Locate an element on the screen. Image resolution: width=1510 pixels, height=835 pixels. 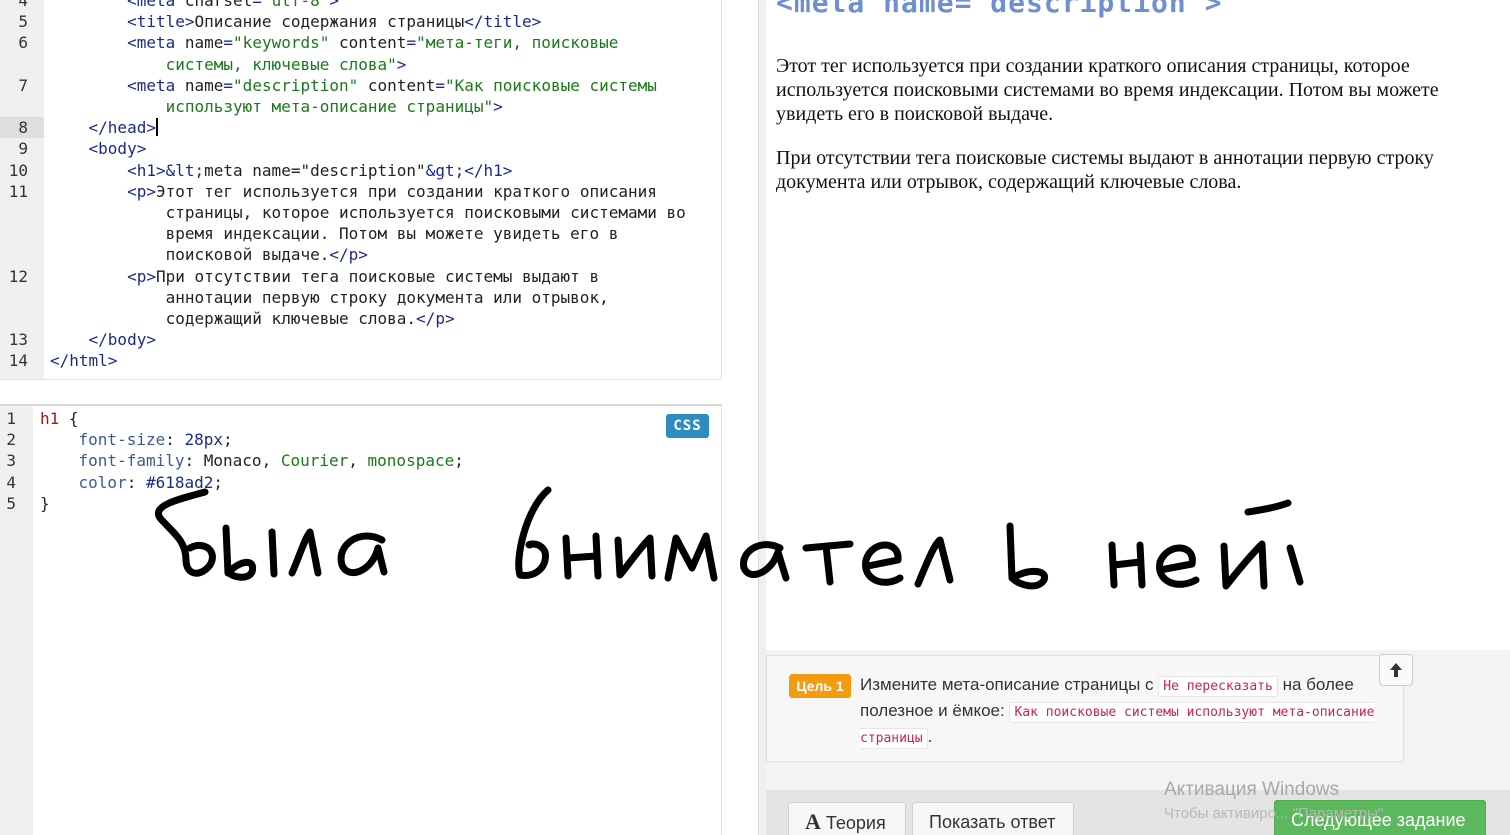
code-token: , is located at coordinates (358, 461).